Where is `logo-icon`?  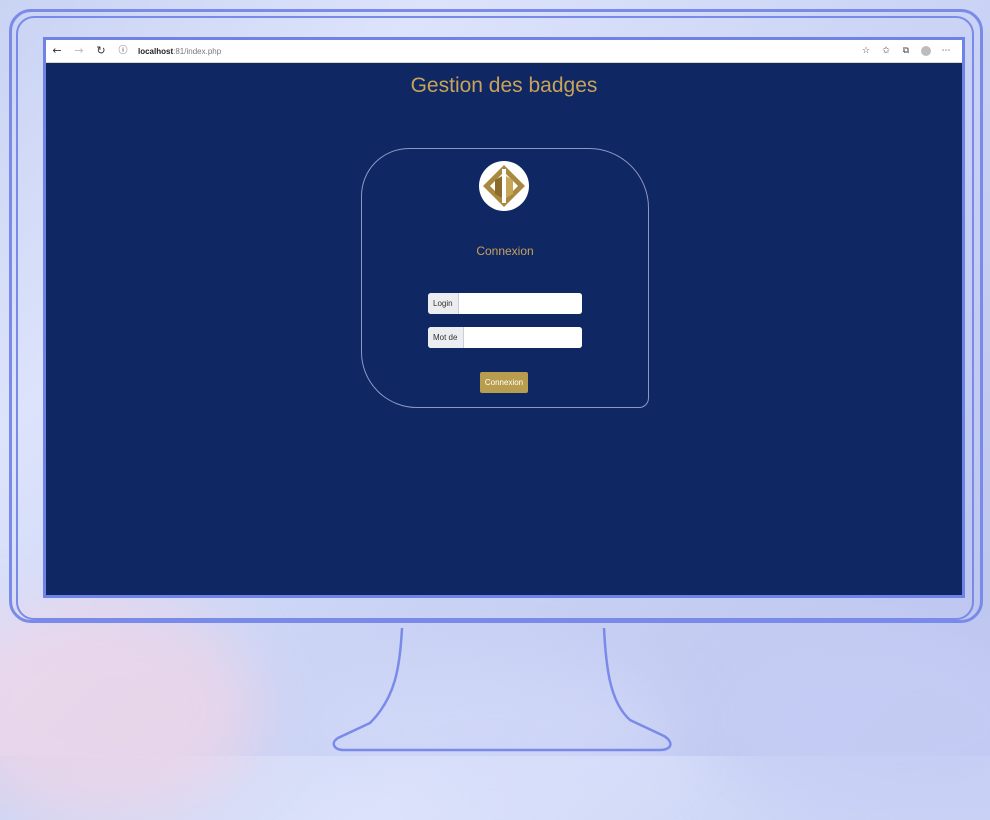 logo-icon is located at coordinates (504, 186).